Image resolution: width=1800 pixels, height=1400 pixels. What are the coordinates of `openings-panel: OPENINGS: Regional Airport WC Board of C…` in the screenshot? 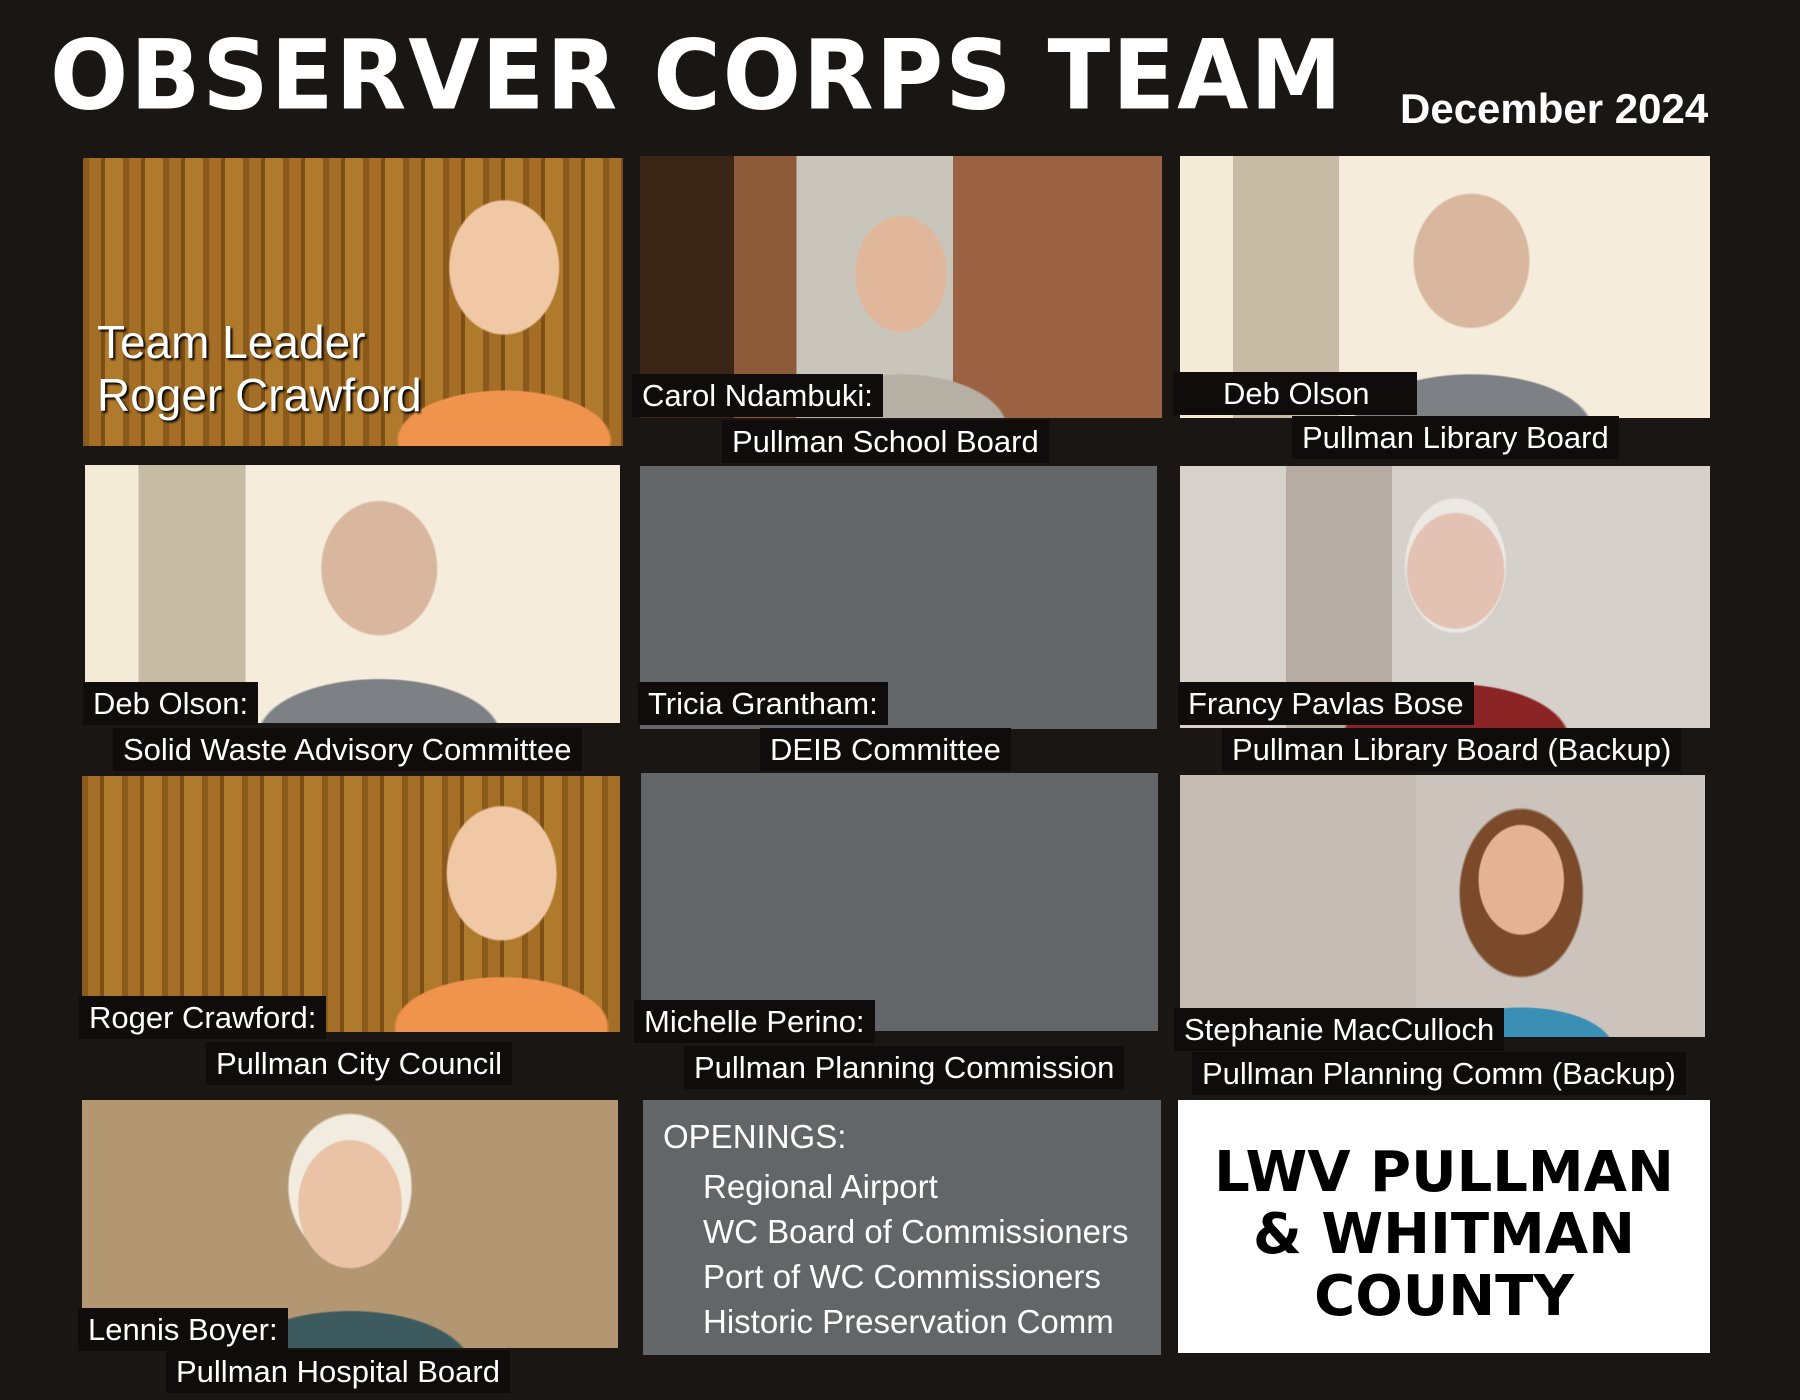 It's located at (902, 1227).